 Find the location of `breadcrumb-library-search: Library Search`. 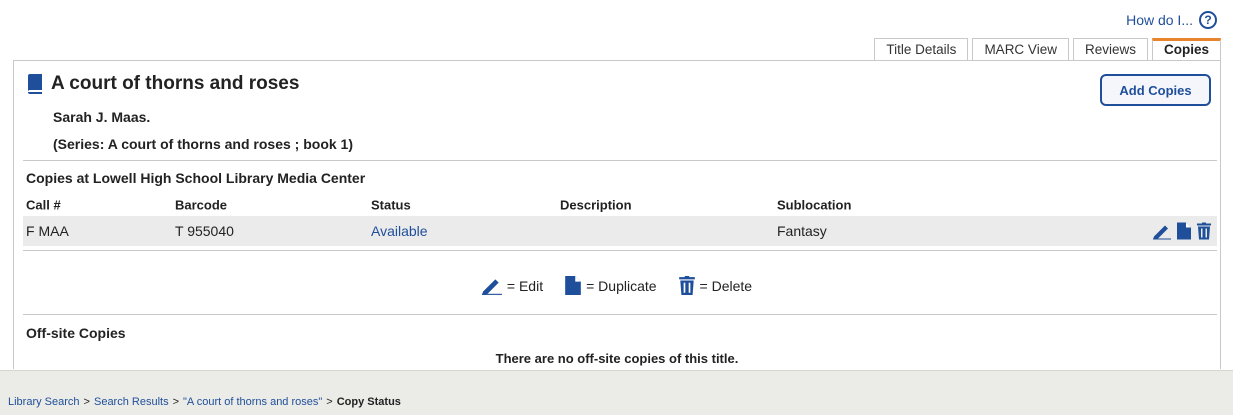

breadcrumb-library-search: Library Search is located at coordinates (44, 402).